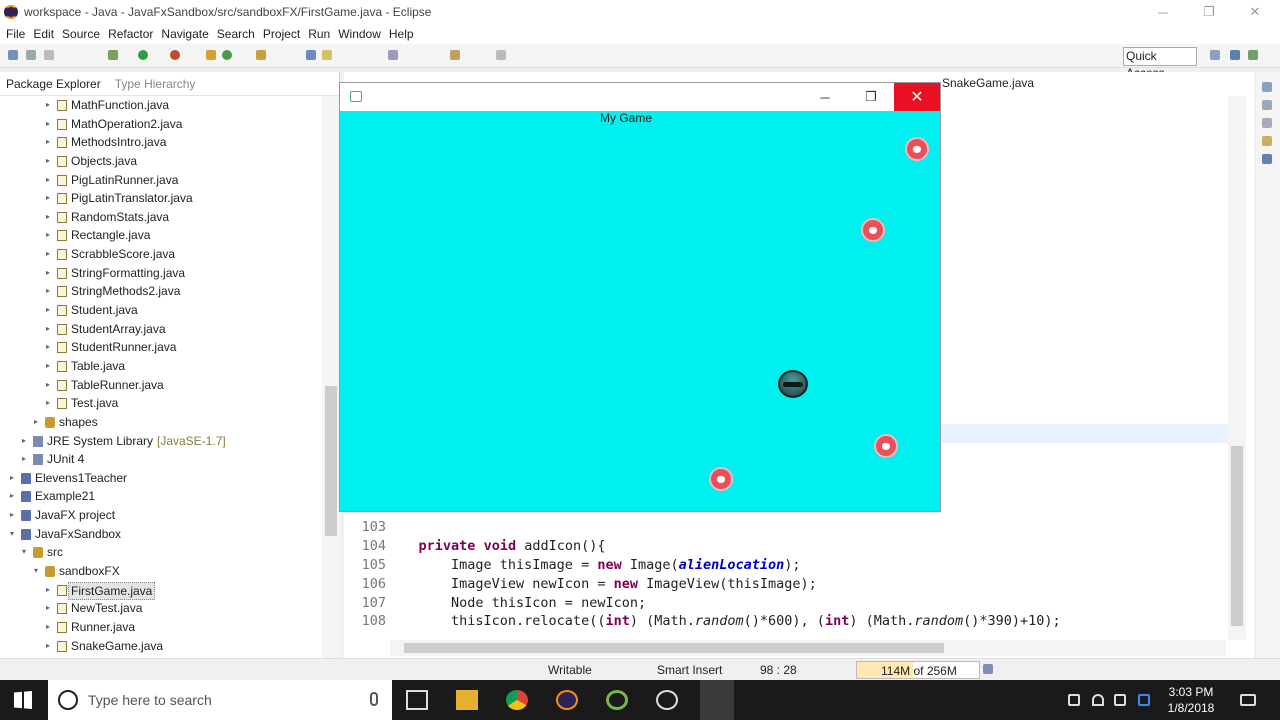 The image size is (1280, 720). Describe the element at coordinates (161, 515) in the screenshot. I see `tree-item: ▸ JavaFX project` at that location.